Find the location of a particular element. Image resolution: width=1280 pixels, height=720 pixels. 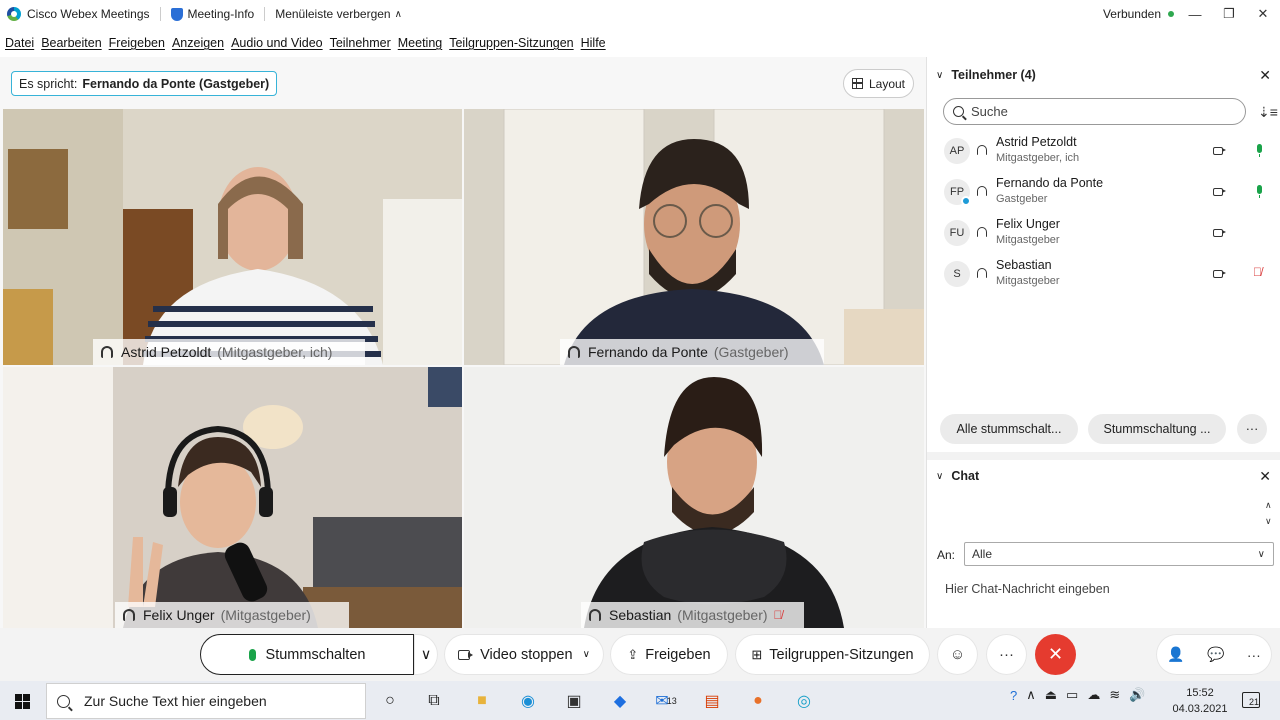

close-chat-button: ✕ is located at coordinates (1265, 476).